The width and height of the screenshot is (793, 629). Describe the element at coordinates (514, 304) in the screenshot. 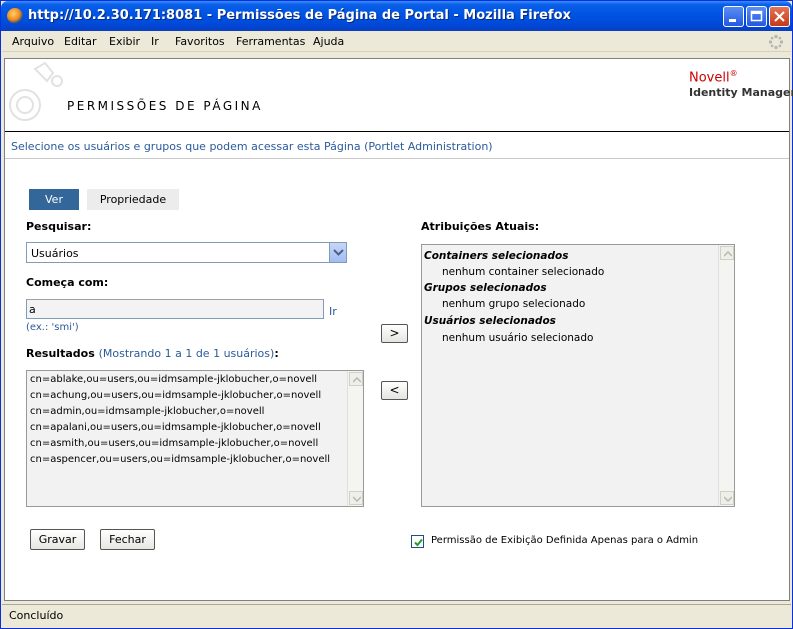

I see `group-item-groups: nenhum grupo selecionado` at that location.